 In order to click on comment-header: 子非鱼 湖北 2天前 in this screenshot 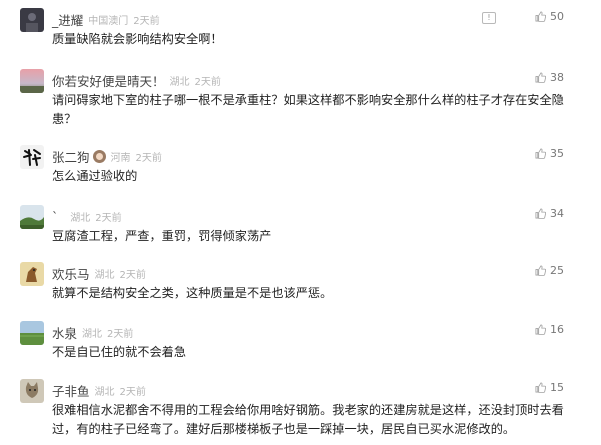, I will do `click(99, 390)`.